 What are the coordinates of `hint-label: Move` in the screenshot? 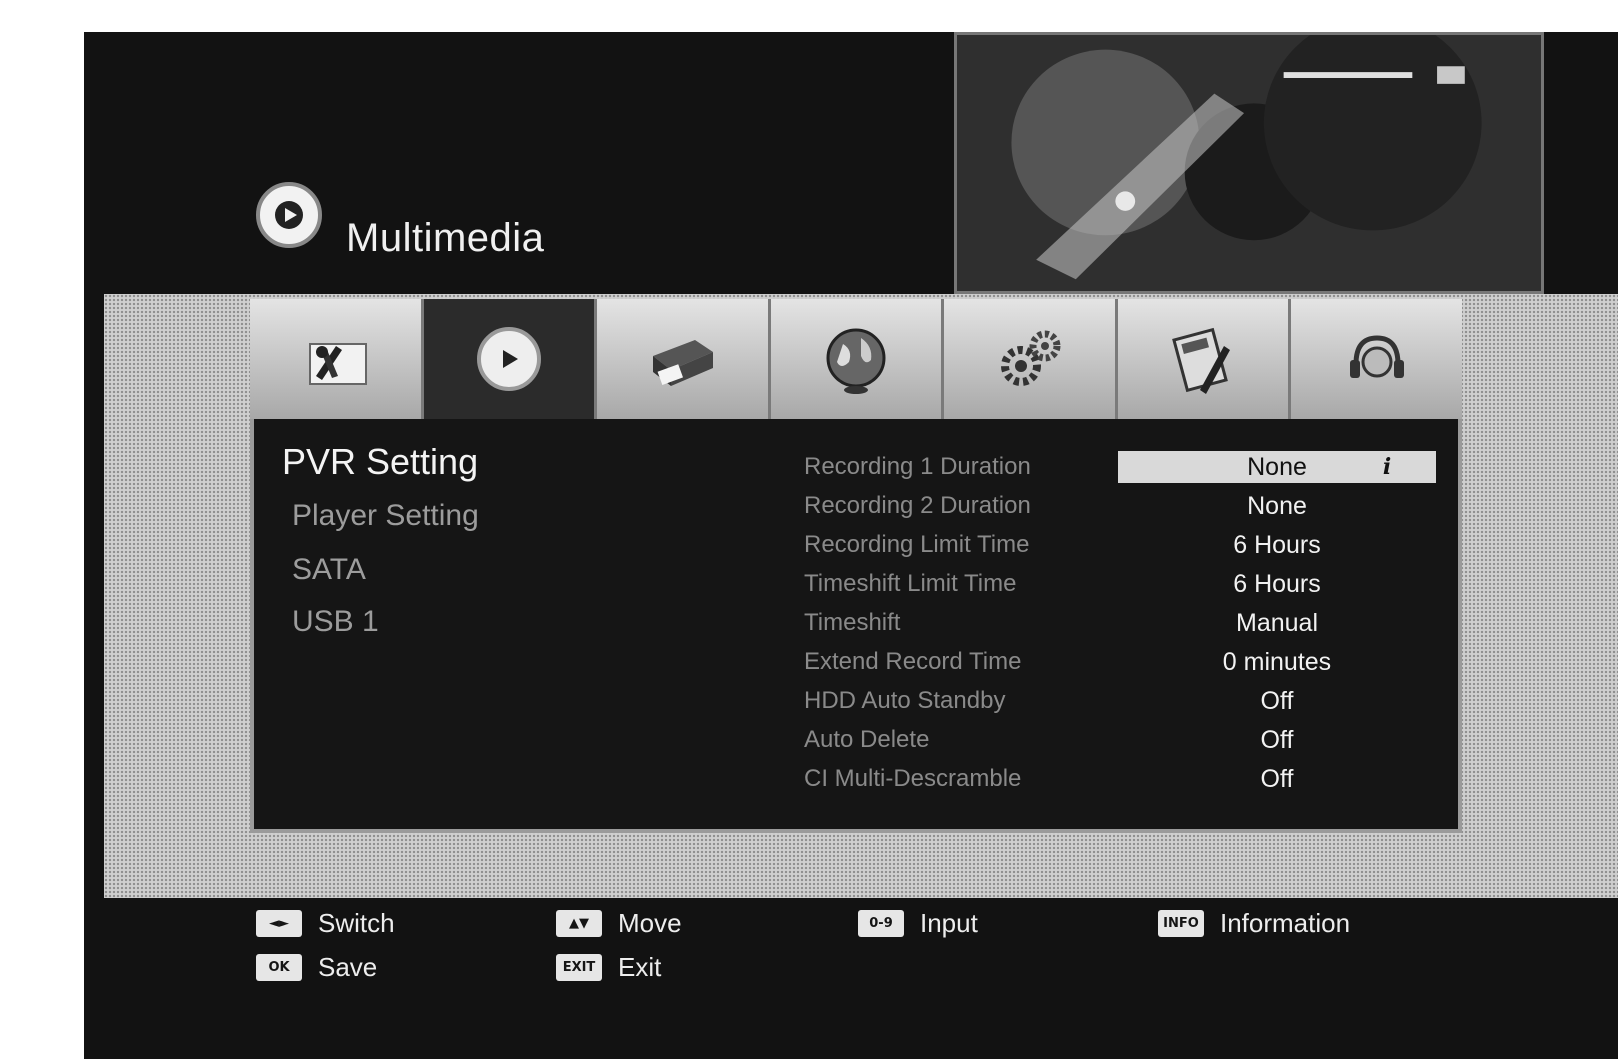 It's located at (650, 923).